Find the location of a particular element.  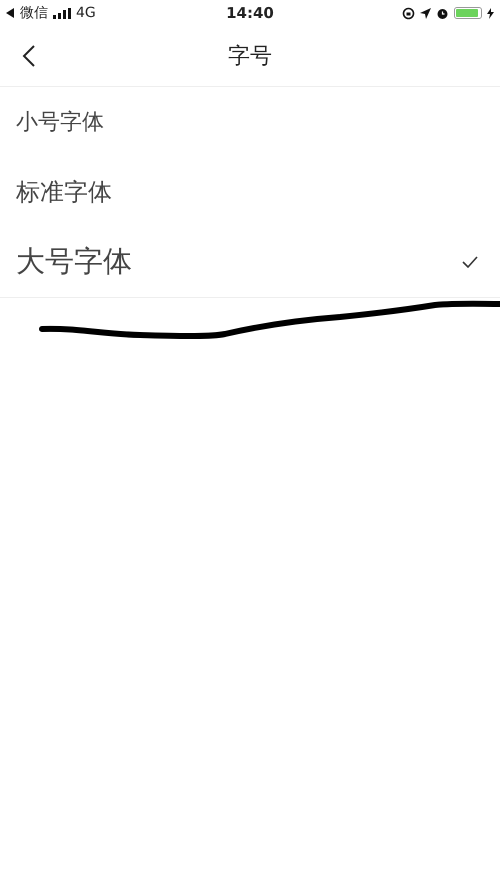

back-triangle-icon is located at coordinates (10, 13).